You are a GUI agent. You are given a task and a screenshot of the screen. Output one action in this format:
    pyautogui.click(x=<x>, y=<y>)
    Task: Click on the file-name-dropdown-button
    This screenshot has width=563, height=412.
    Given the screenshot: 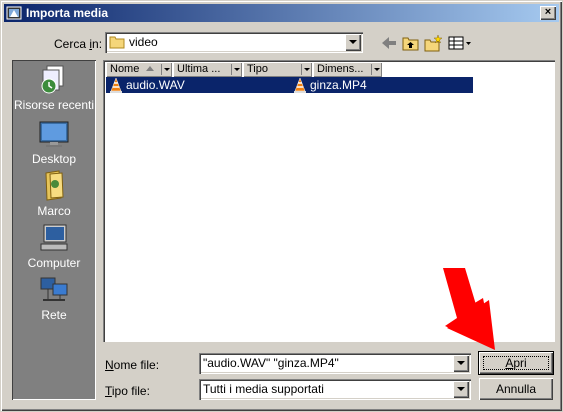 What is the action you would take?
    pyautogui.click(x=461, y=363)
    